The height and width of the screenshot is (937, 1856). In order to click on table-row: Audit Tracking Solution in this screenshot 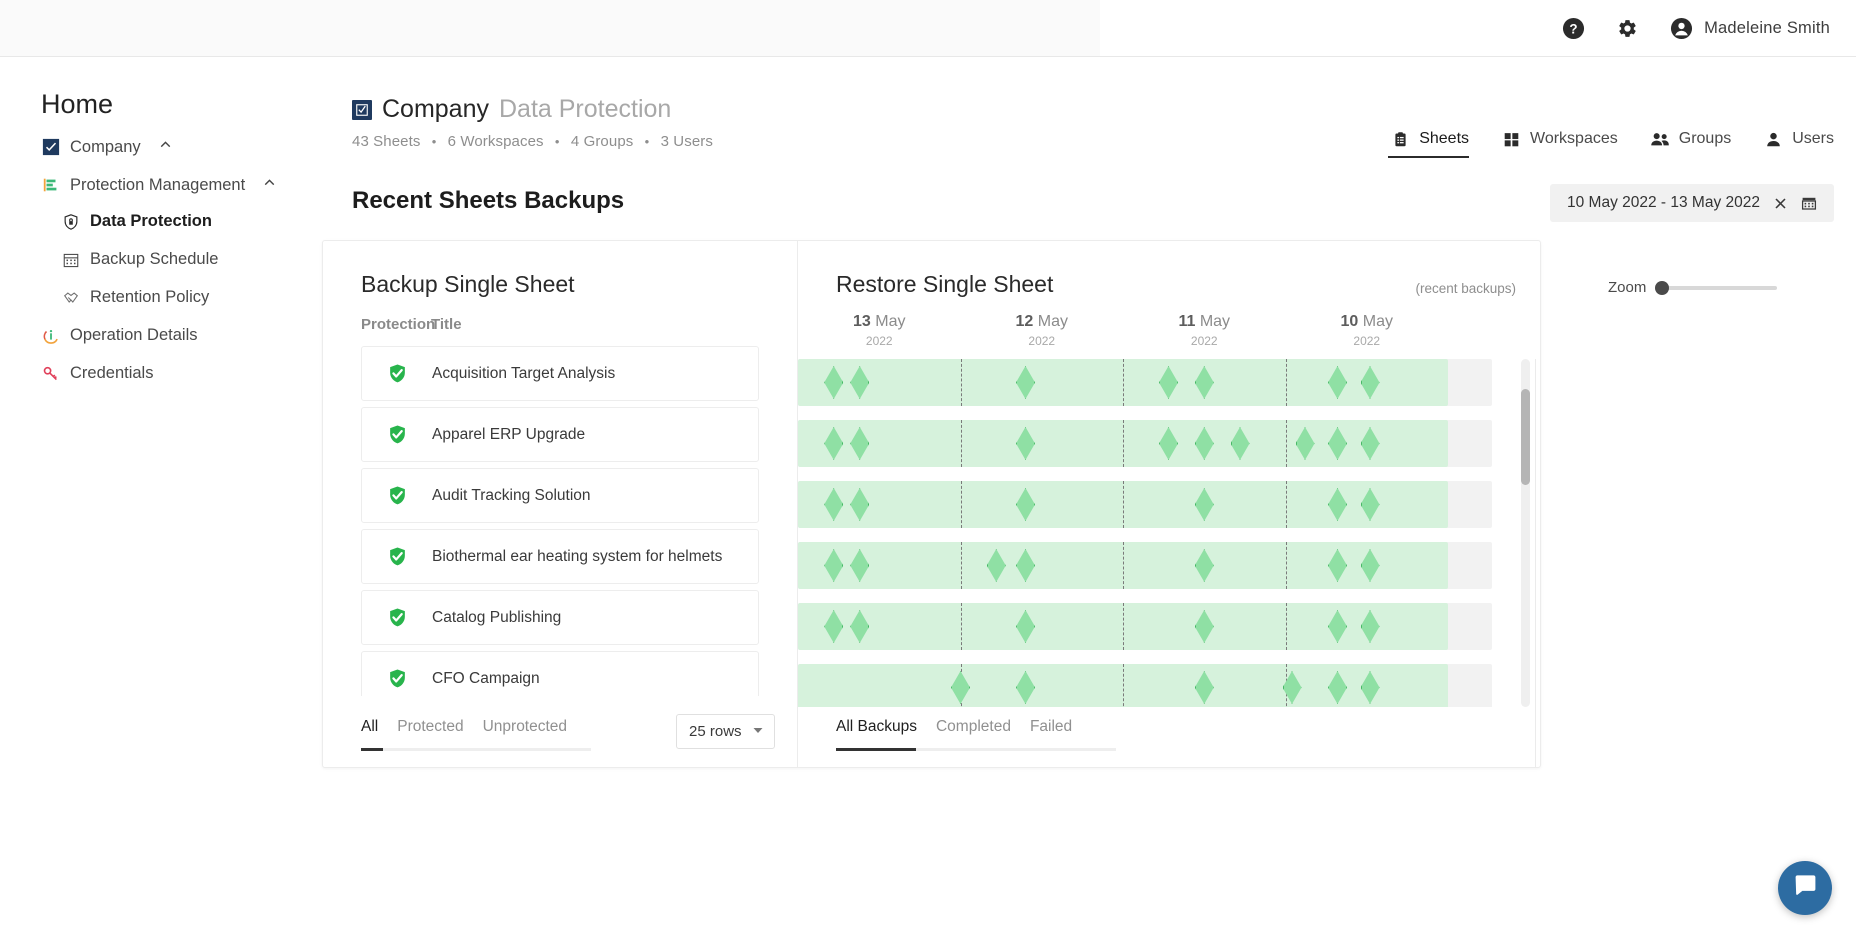, I will do `click(560, 495)`.